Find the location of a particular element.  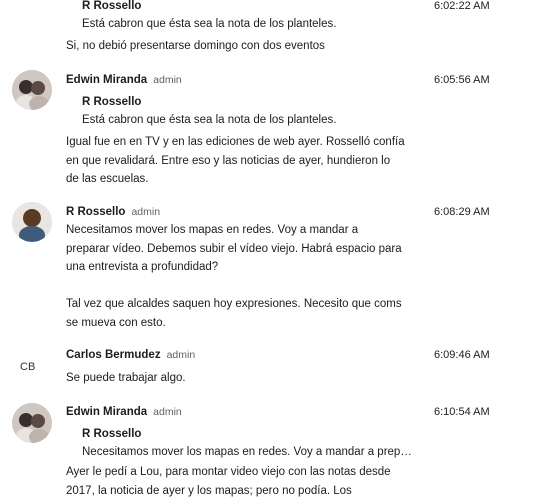

message-timestamp: 6:02:22 AM is located at coordinates (462, 6).